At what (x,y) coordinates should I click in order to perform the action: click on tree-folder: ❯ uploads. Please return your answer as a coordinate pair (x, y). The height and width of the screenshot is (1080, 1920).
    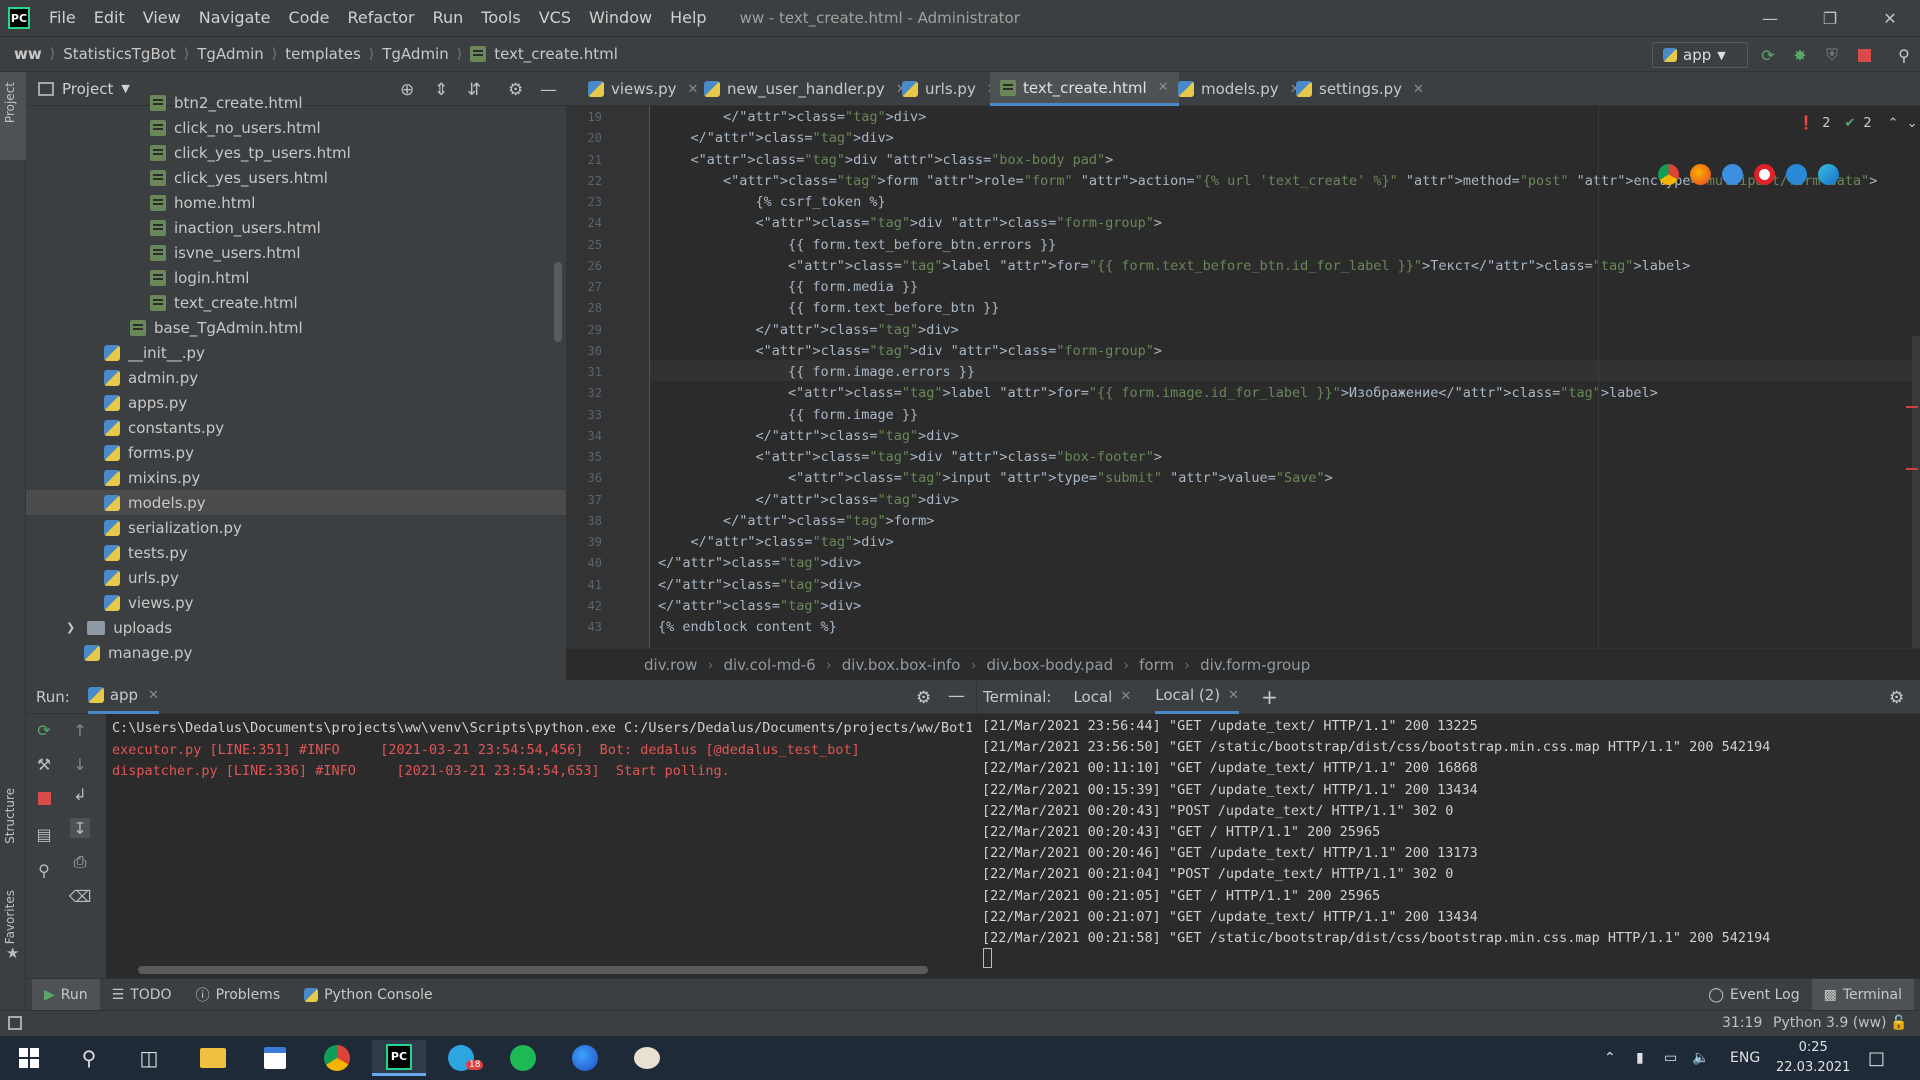
    Looking at the image, I should click on (119, 627).